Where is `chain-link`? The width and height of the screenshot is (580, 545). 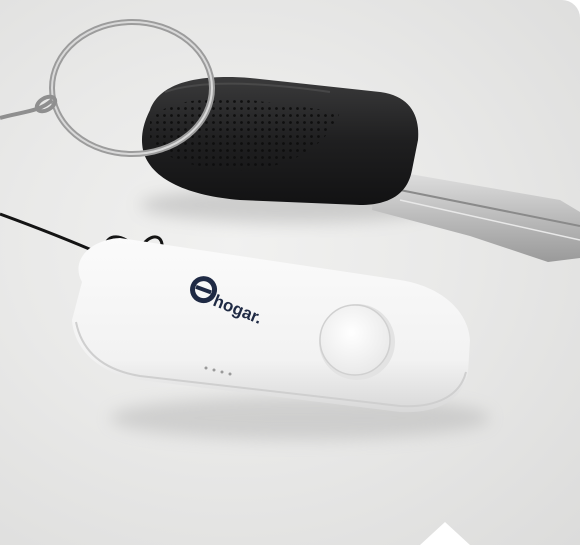
chain-link is located at coordinates (29, 107).